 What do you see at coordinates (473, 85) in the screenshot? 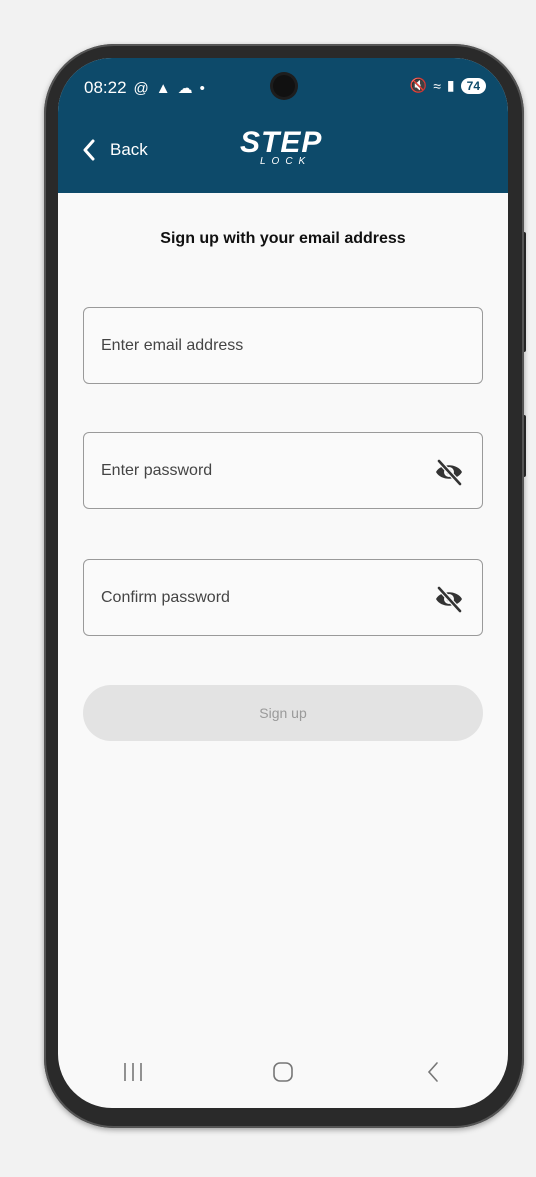
I see `battery-badge: 74` at bounding box center [473, 85].